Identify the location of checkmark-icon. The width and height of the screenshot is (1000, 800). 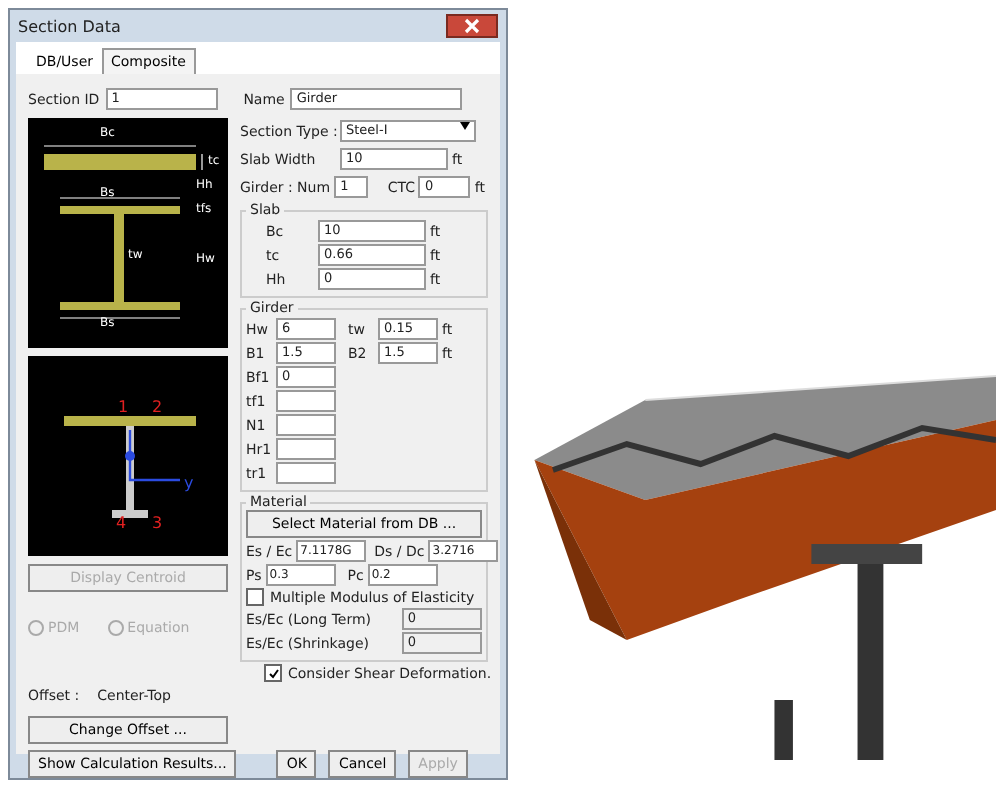
(273, 673).